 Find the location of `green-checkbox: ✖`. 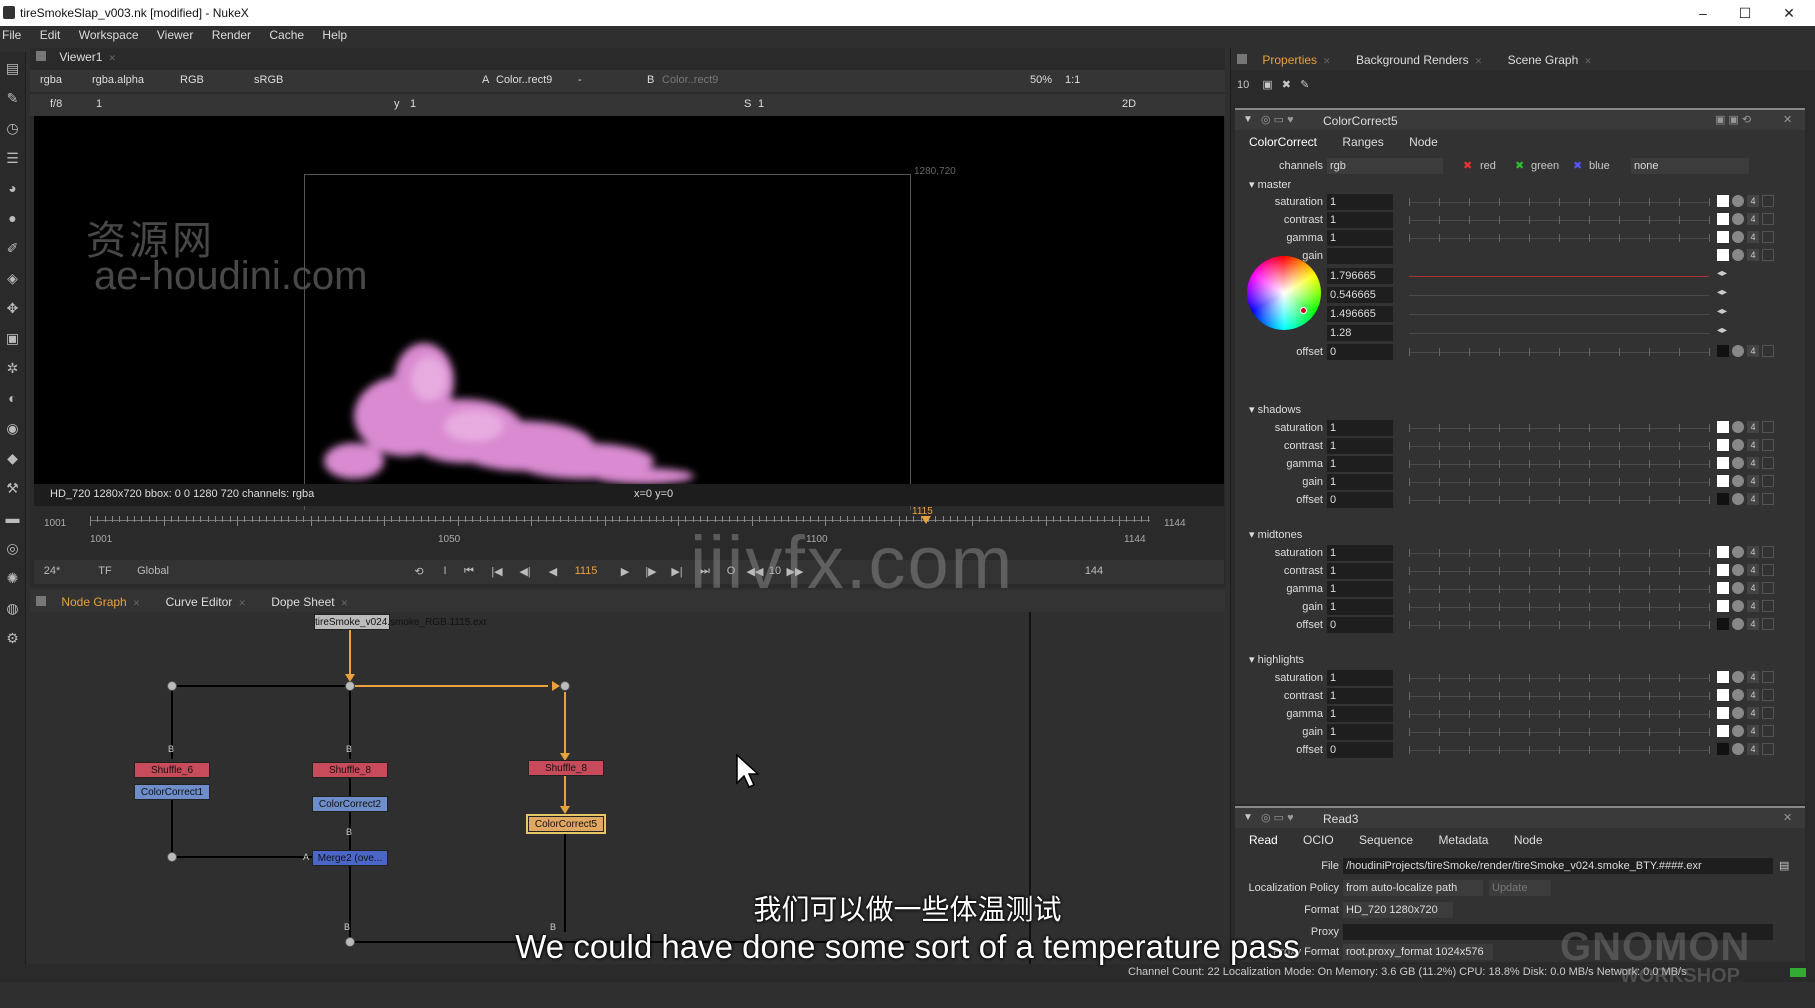

green-checkbox: ✖ is located at coordinates (1519, 165).